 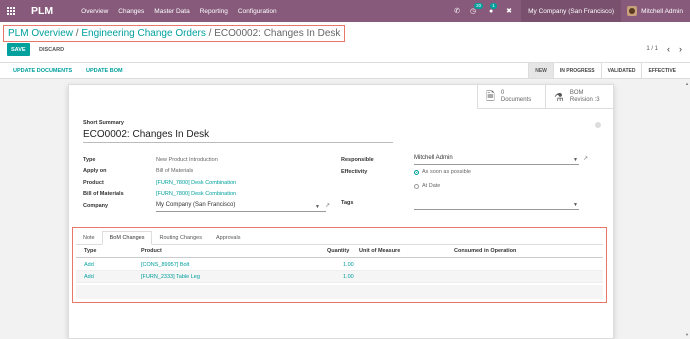 I want to click on pager: 1 / 1 ‹ ›, so click(x=664, y=49).